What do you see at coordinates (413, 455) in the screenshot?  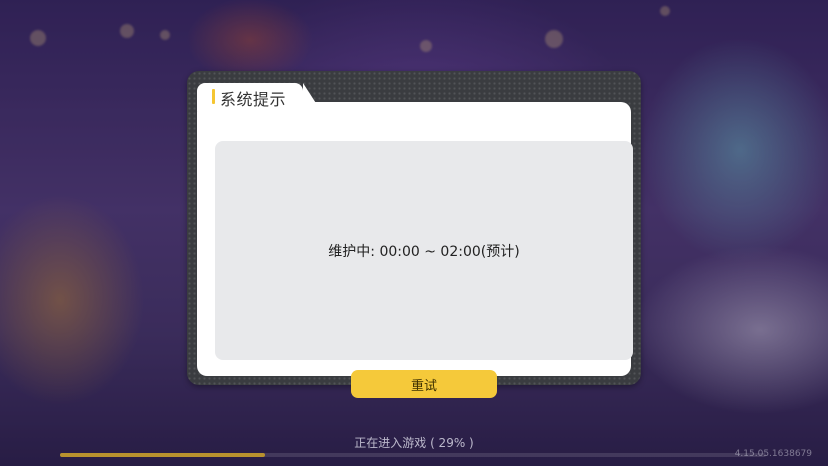 I see `loading-progress-bar` at bounding box center [413, 455].